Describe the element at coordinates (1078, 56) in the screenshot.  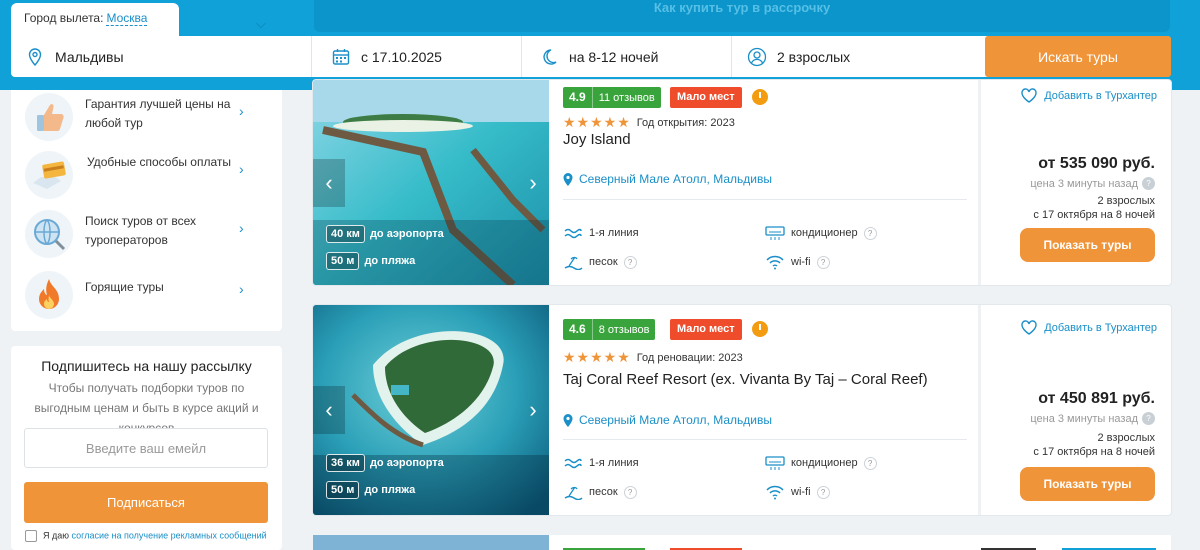
I see `search-tours-button: Искать туры` at that location.